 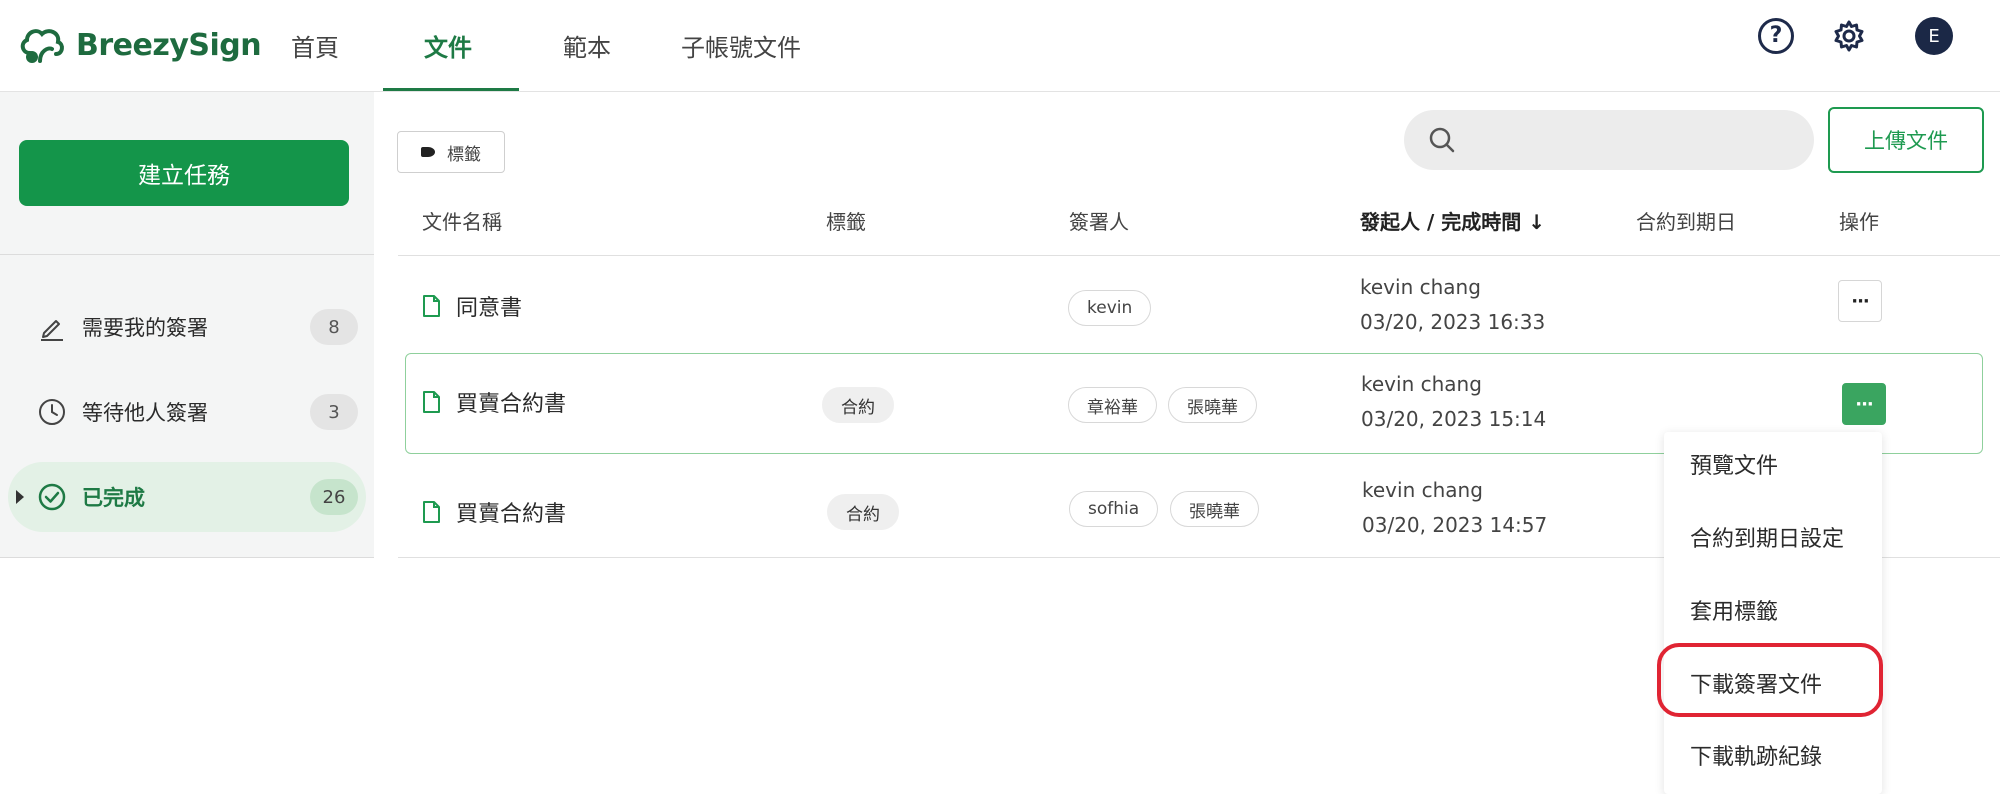 What do you see at coordinates (1767, 537) in the screenshot?
I see `menu-item-contract-expiry-settings: 合約到期日設定` at bounding box center [1767, 537].